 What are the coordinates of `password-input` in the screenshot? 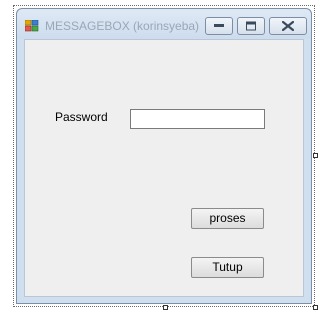 It's located at (197, 119).